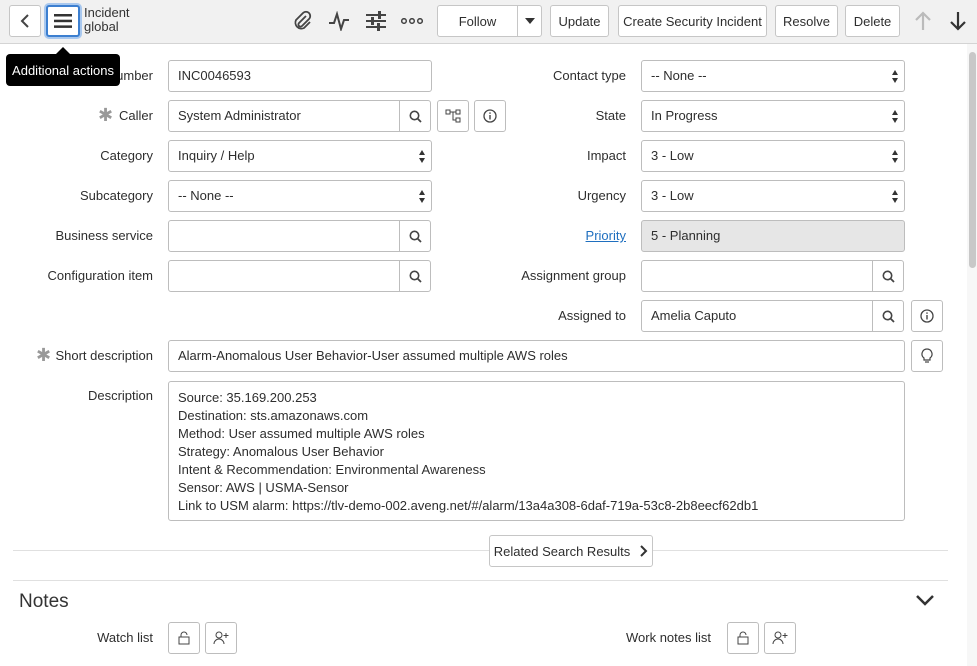  What do you see at coordinates (284, 236) in the screenshot?
I see `business-service-field` at bounding box center [284, 236].